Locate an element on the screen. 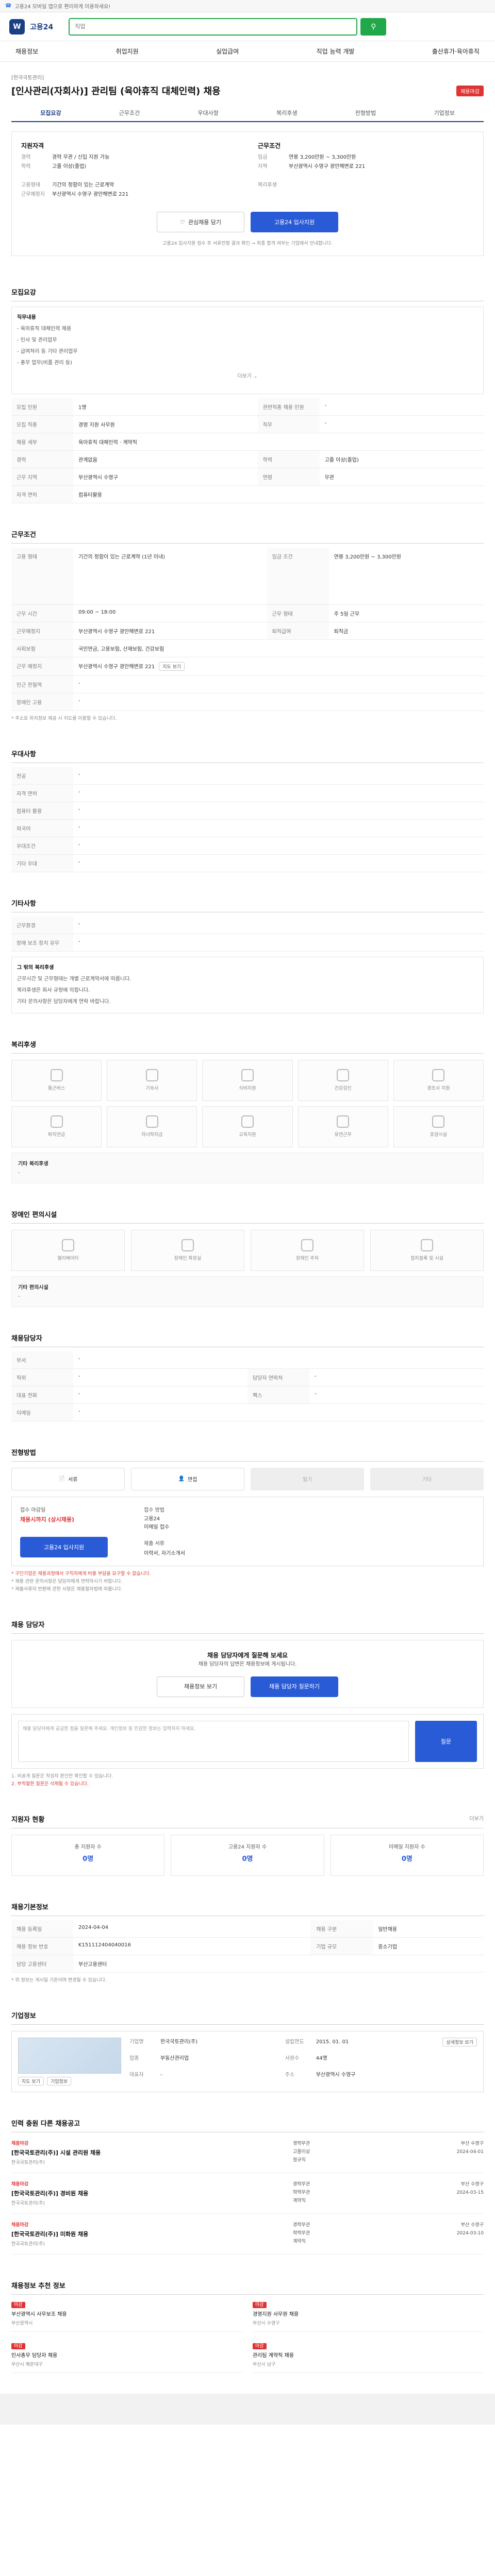 This screenshot has width=495, height=2576. nav-item-leave: 출산휴가·육아휴직 is located at coordinates (456, 51).